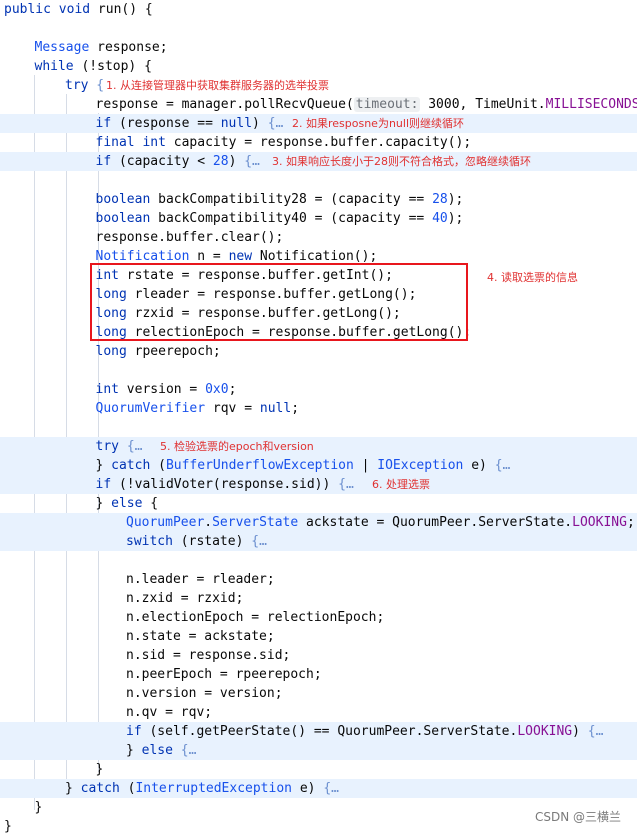  What do you see at coordinates (123, 199) in the screenshot?
I see `code-token: boolean` at bounding box center [123, 199].